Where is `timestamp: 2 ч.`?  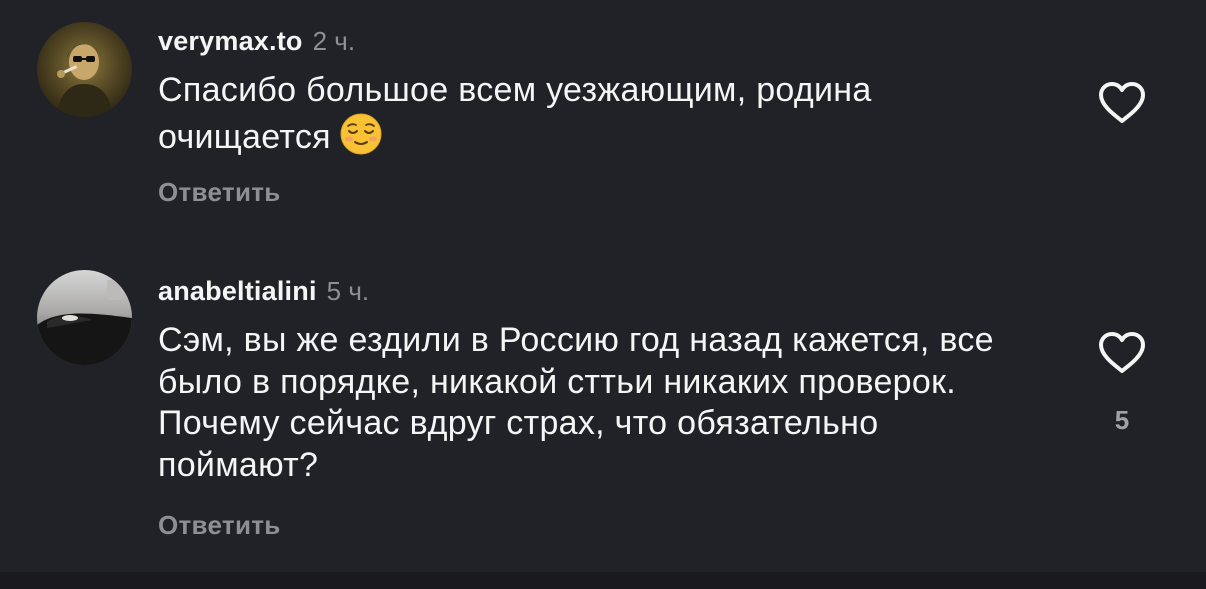
timestamp: 2 ч. is located at coordinates (334, 41).